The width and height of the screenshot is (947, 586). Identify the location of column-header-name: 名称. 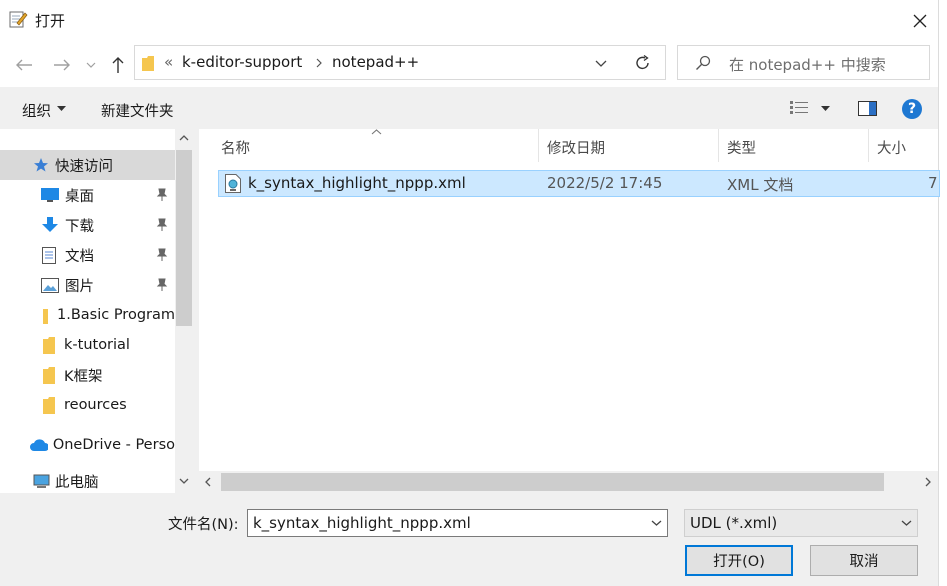
(235, 147).